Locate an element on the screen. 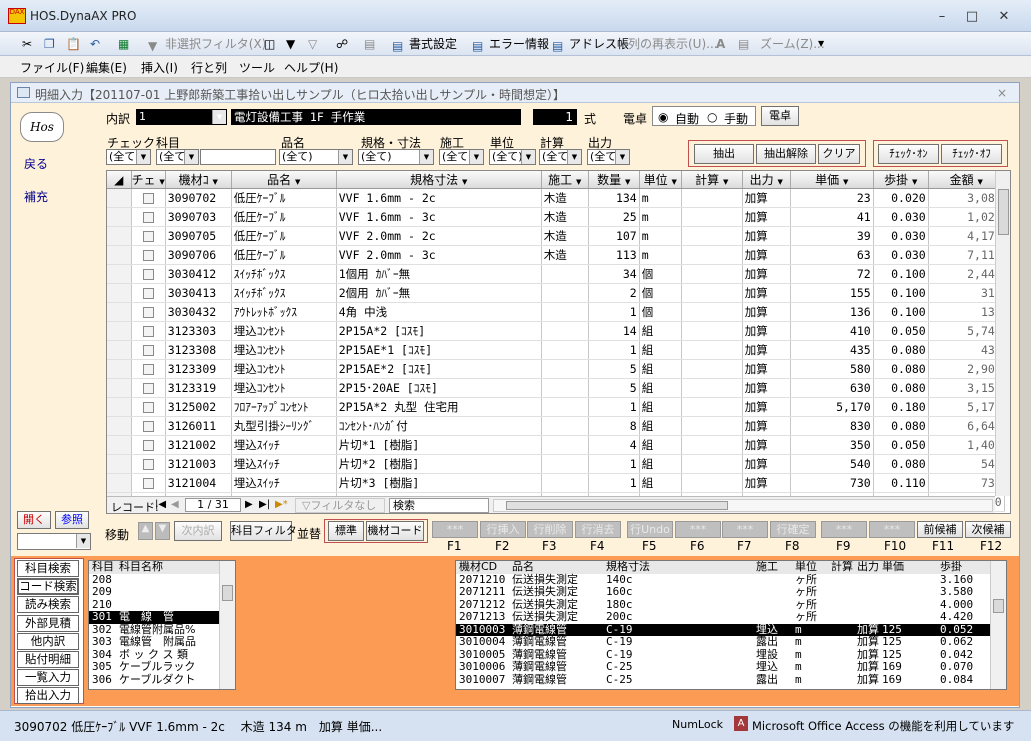  filter-off-button: ▼ 非選択フィルタ(X) is located at coordinates (207, 44).